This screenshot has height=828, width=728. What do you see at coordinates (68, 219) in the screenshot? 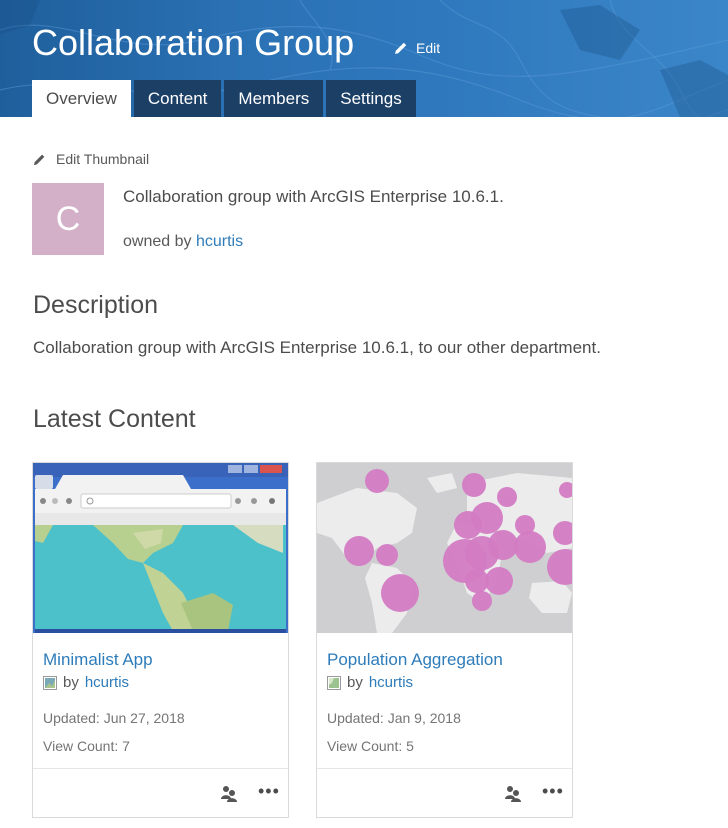
I see `group-thumbnail: C` at bounding box center [68, 219].